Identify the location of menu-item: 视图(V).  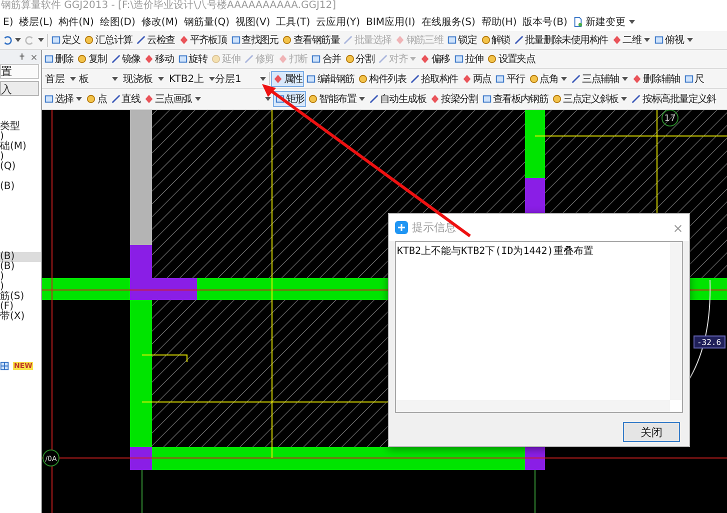
(253, 22).